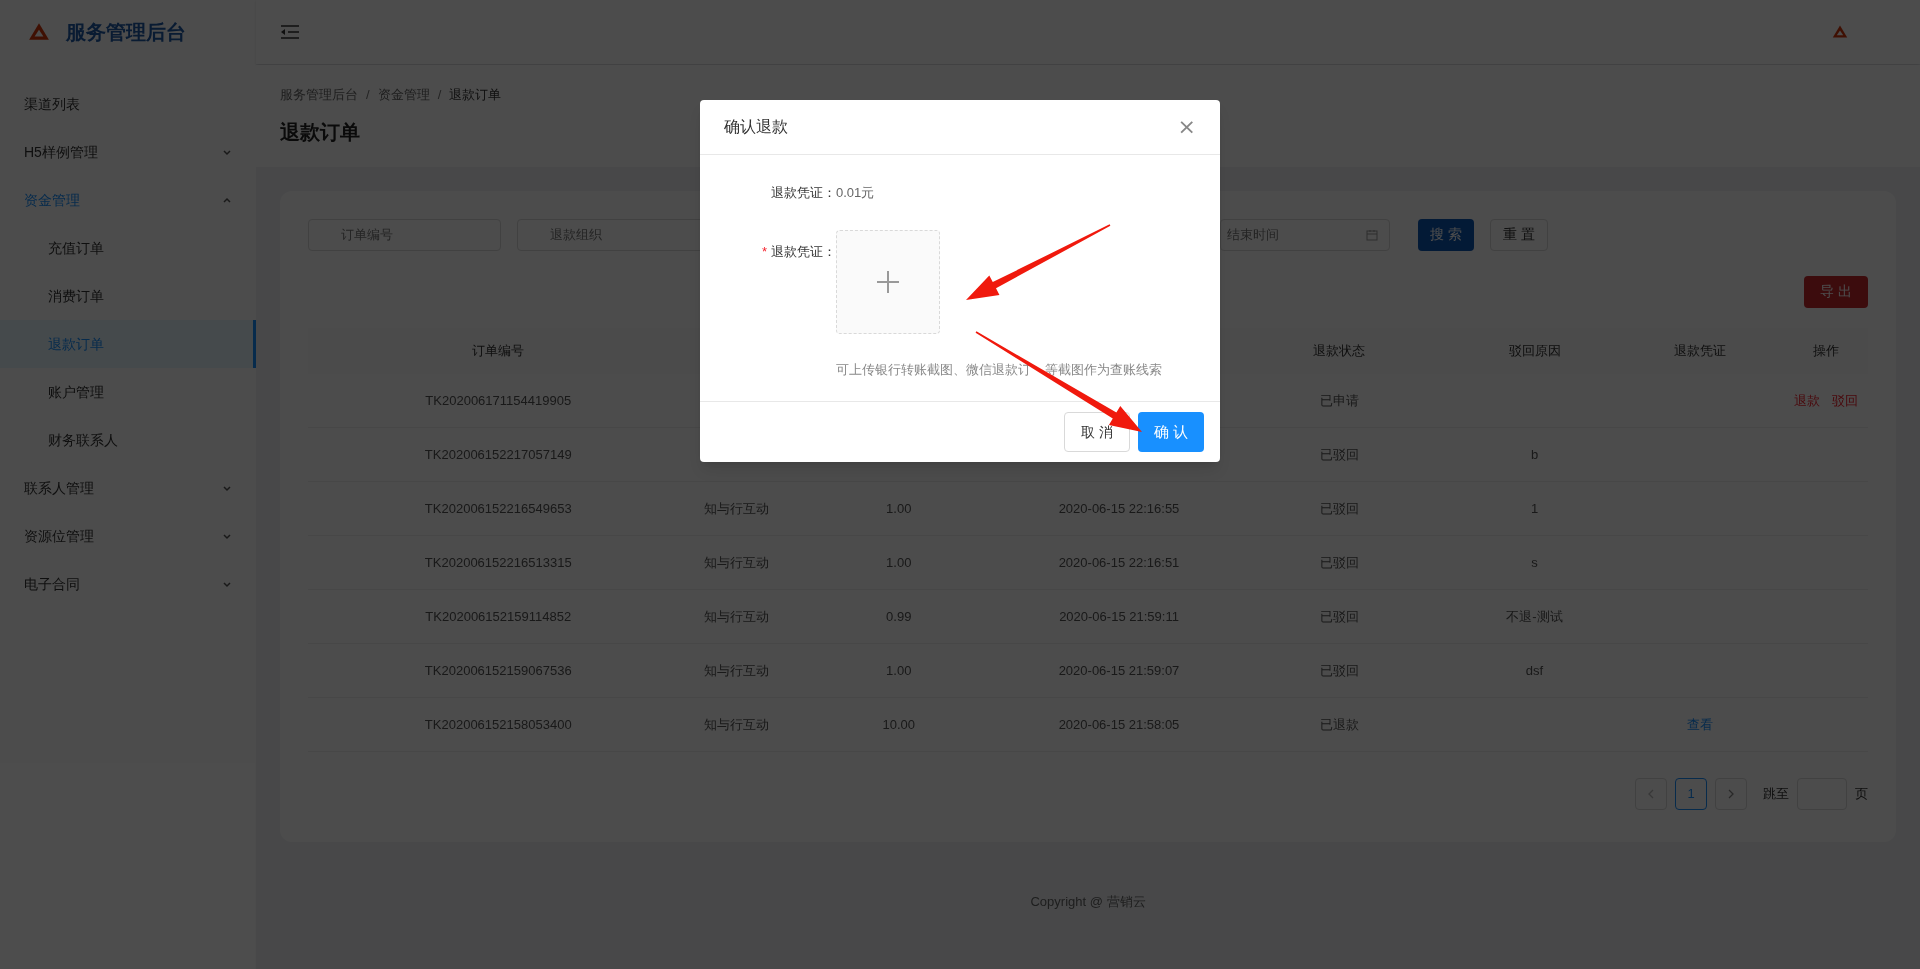  Describe the element at coordinates (1776, 794) in the screenshot. I see `jump-label: 跳至` at that location.